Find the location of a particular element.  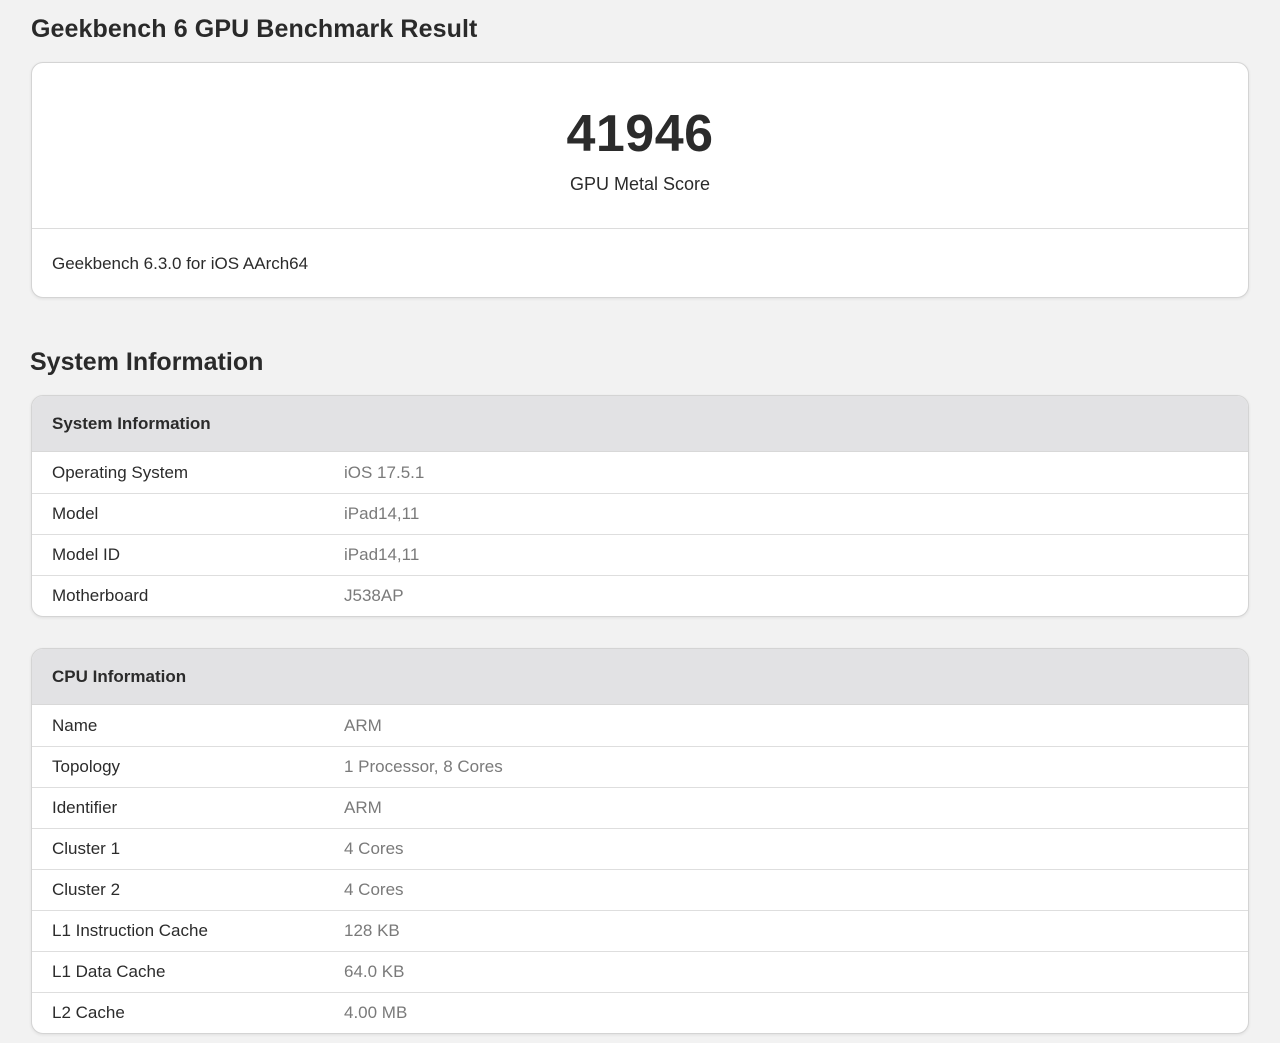

row-key: Model ID is located at coordinates (86, 554).